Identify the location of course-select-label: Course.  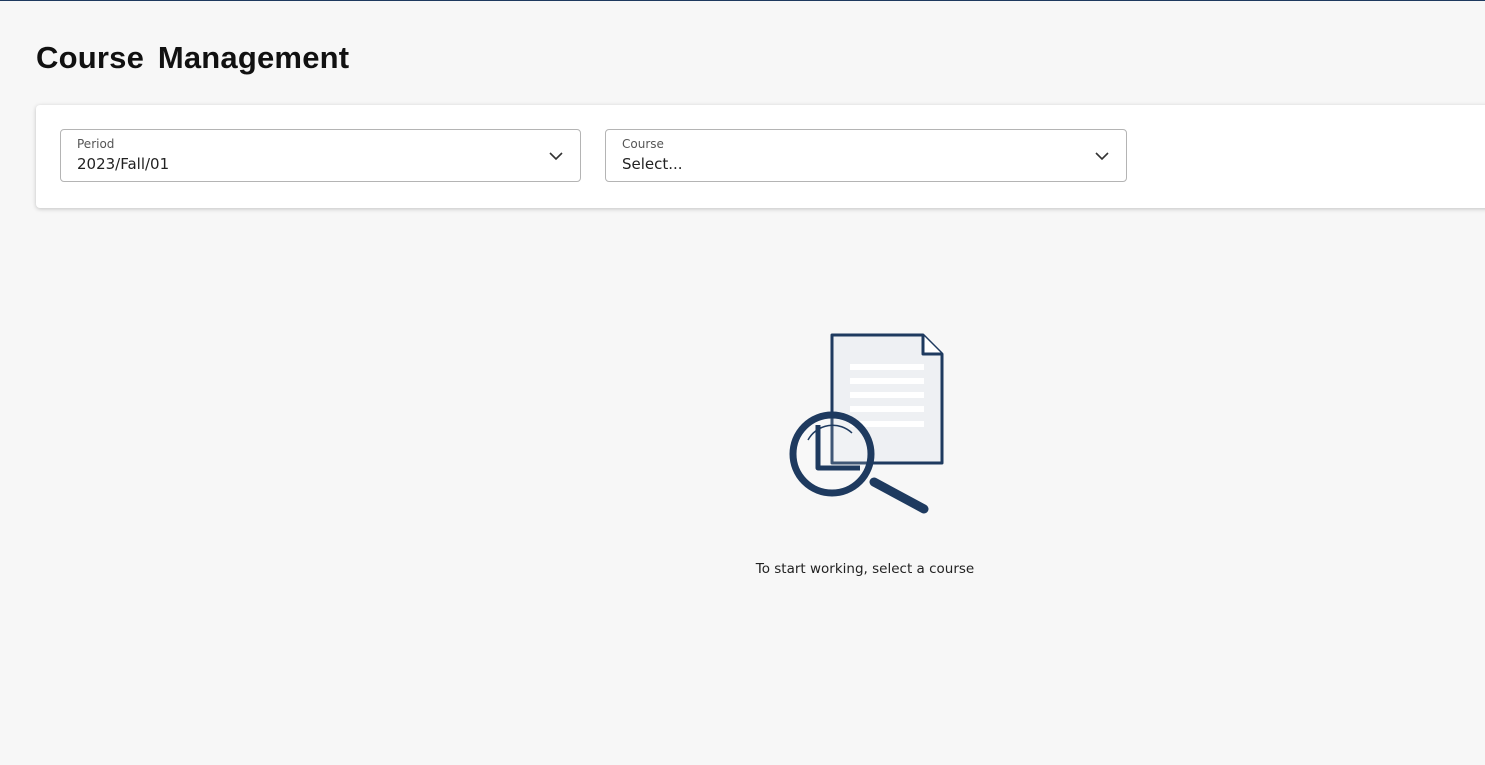
(643, 144).